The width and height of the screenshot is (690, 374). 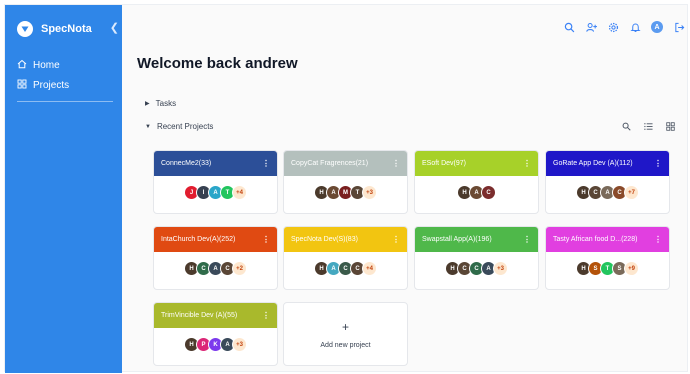 What do you see at coordinates (607, 258) in the screenshot?
I see `project-card: Tasty African food D...(228) ⋮ H S T S +9` at bounding box center [607, 258].